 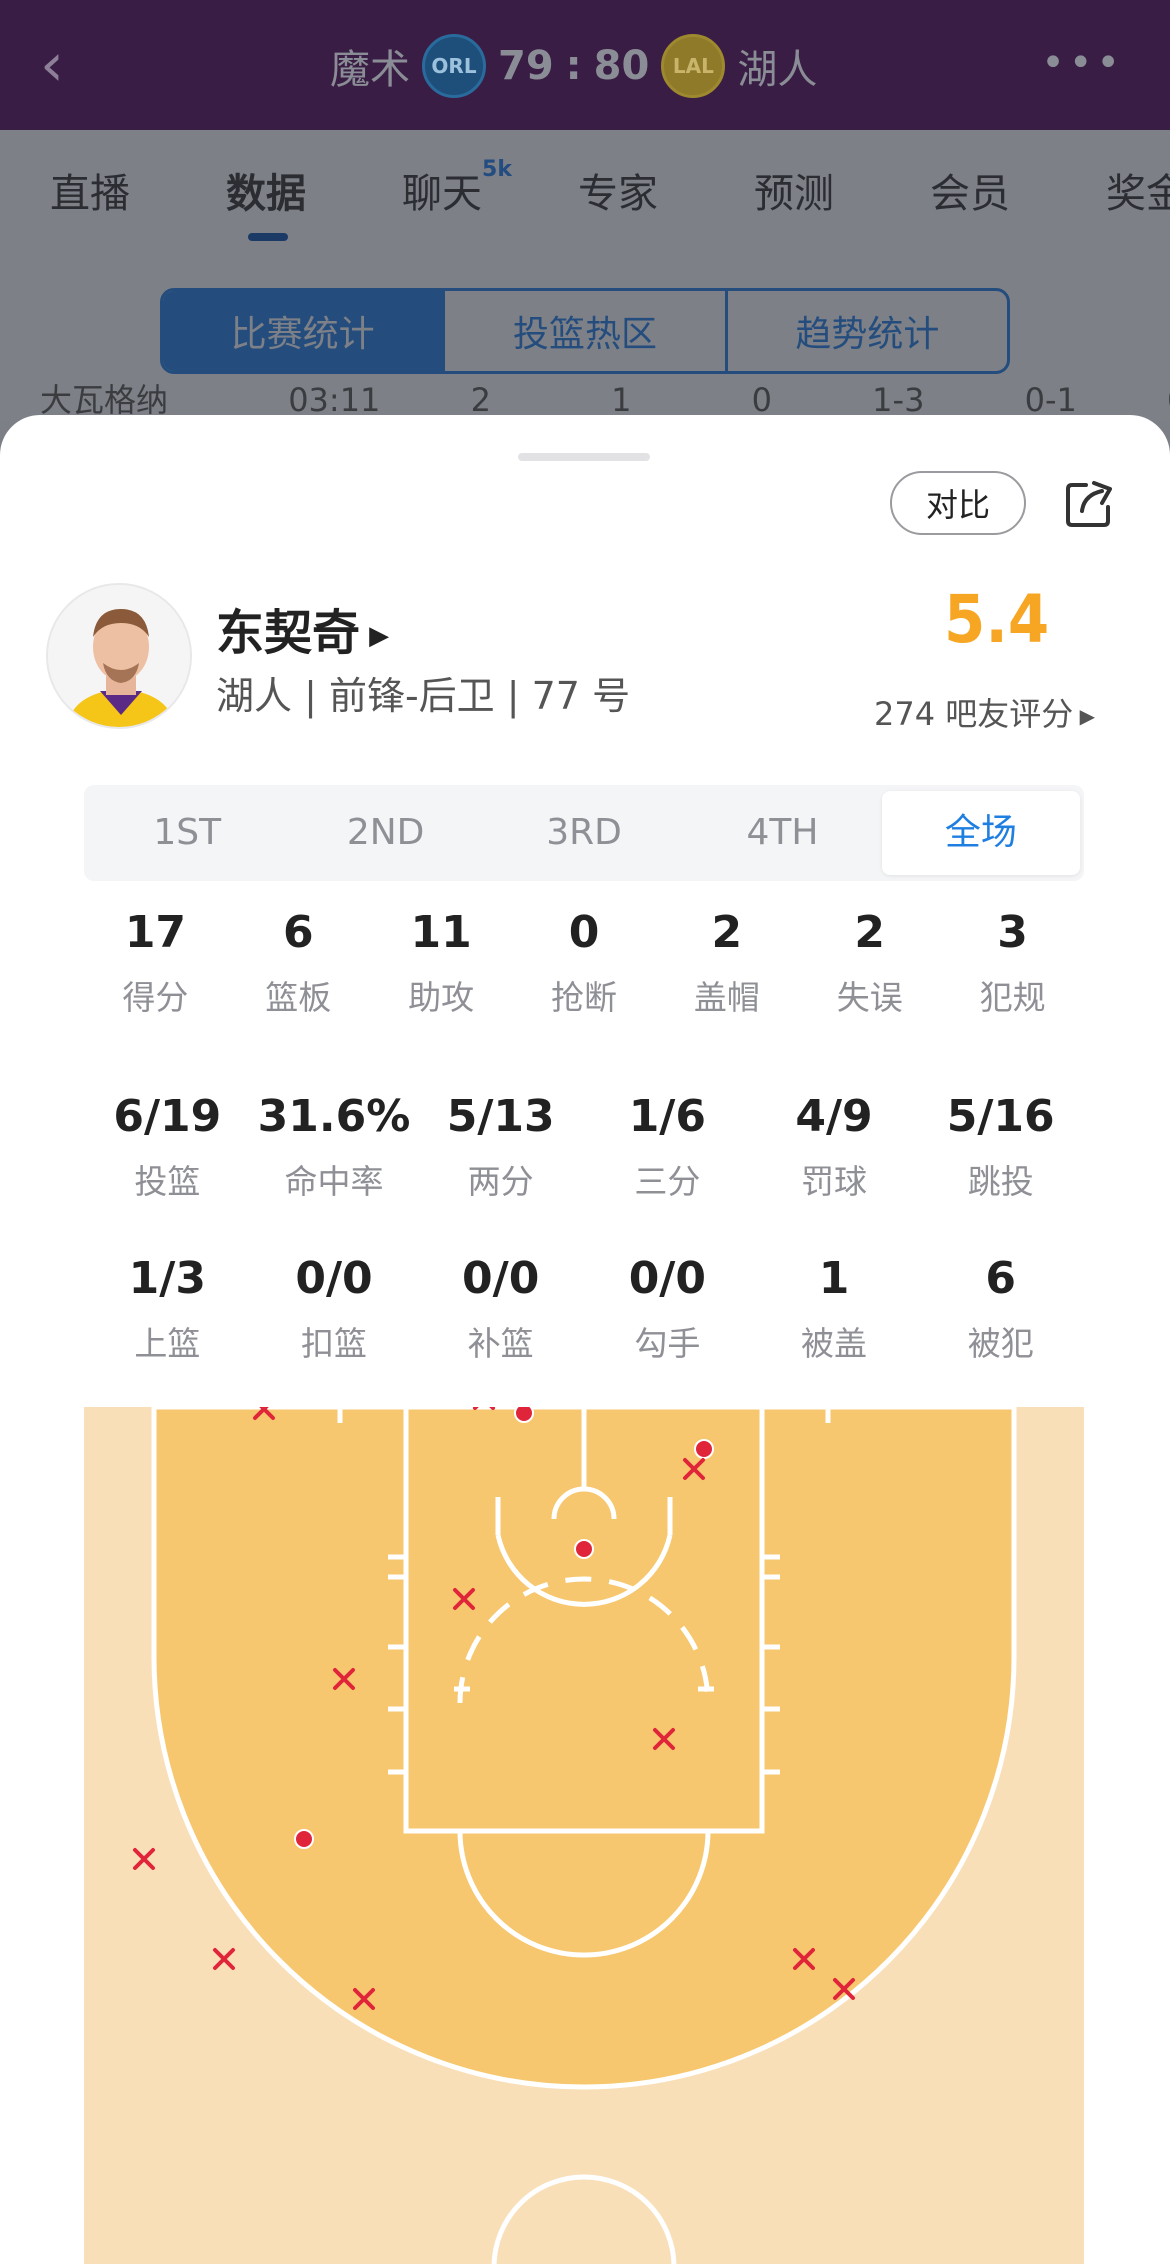 What do you see at coordinates (981, 833) in the screenshot?
I see `quarter-tab-full-game: 全场` at bounding box center [981, 833].